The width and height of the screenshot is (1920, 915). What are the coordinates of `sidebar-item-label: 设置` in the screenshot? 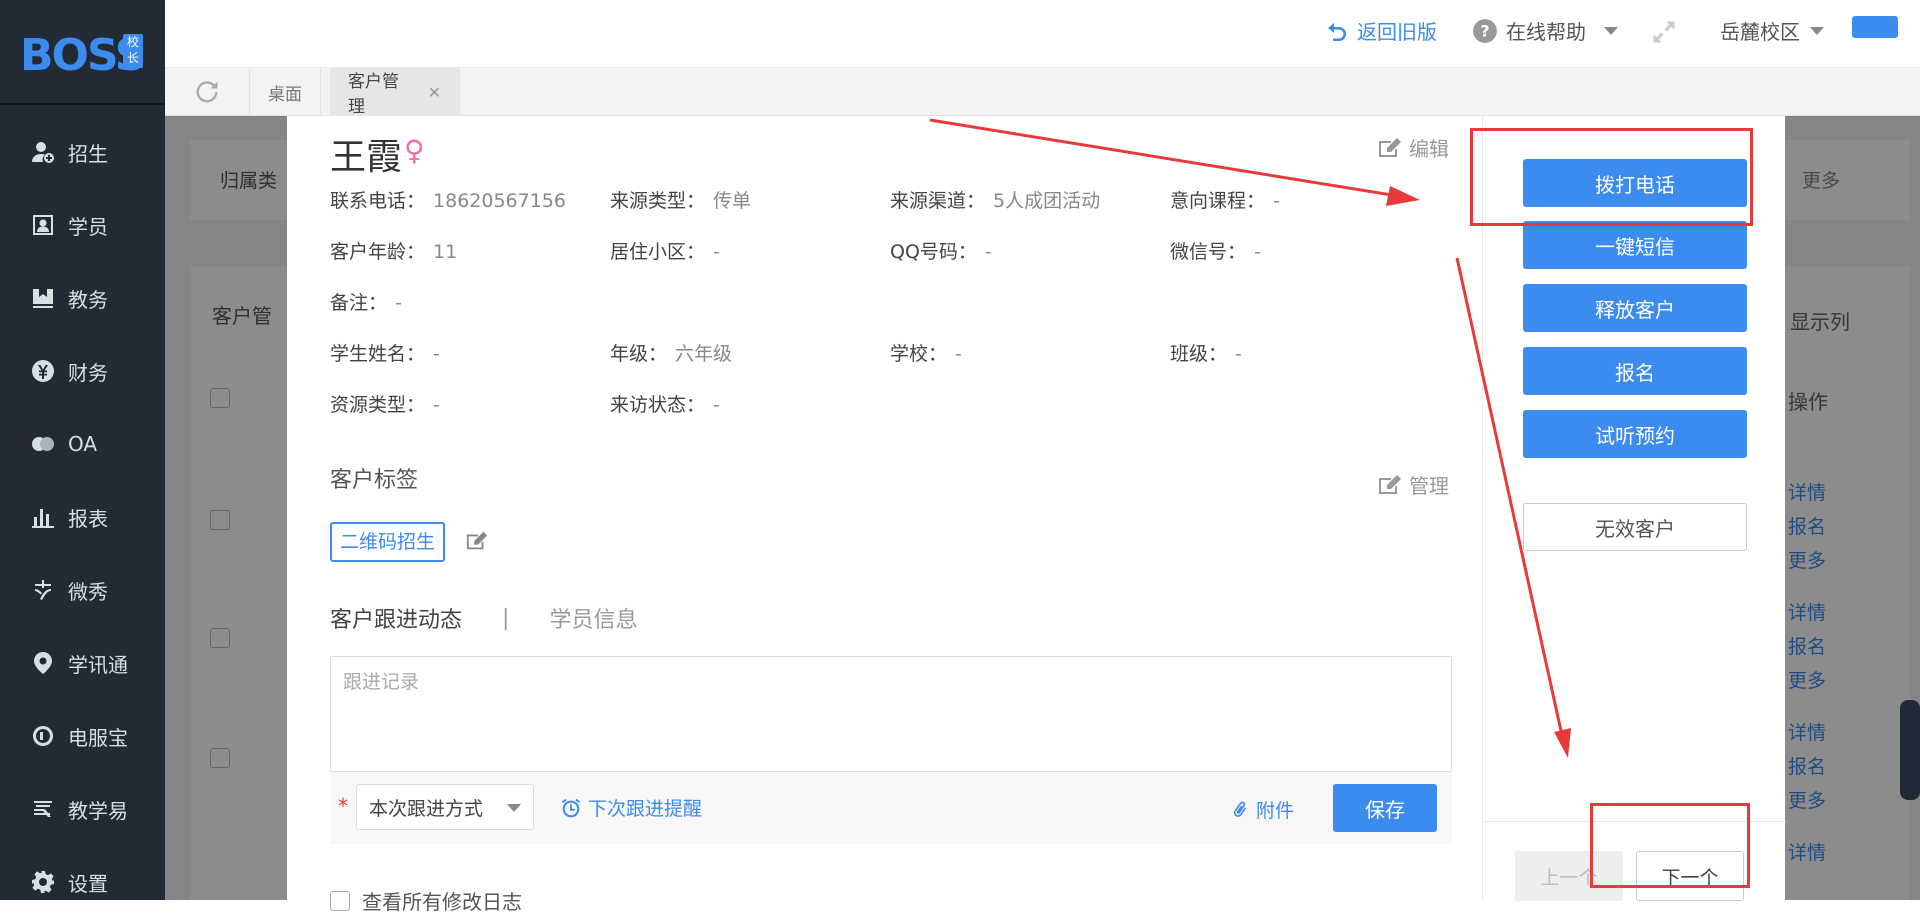 It's located at (88, 883).